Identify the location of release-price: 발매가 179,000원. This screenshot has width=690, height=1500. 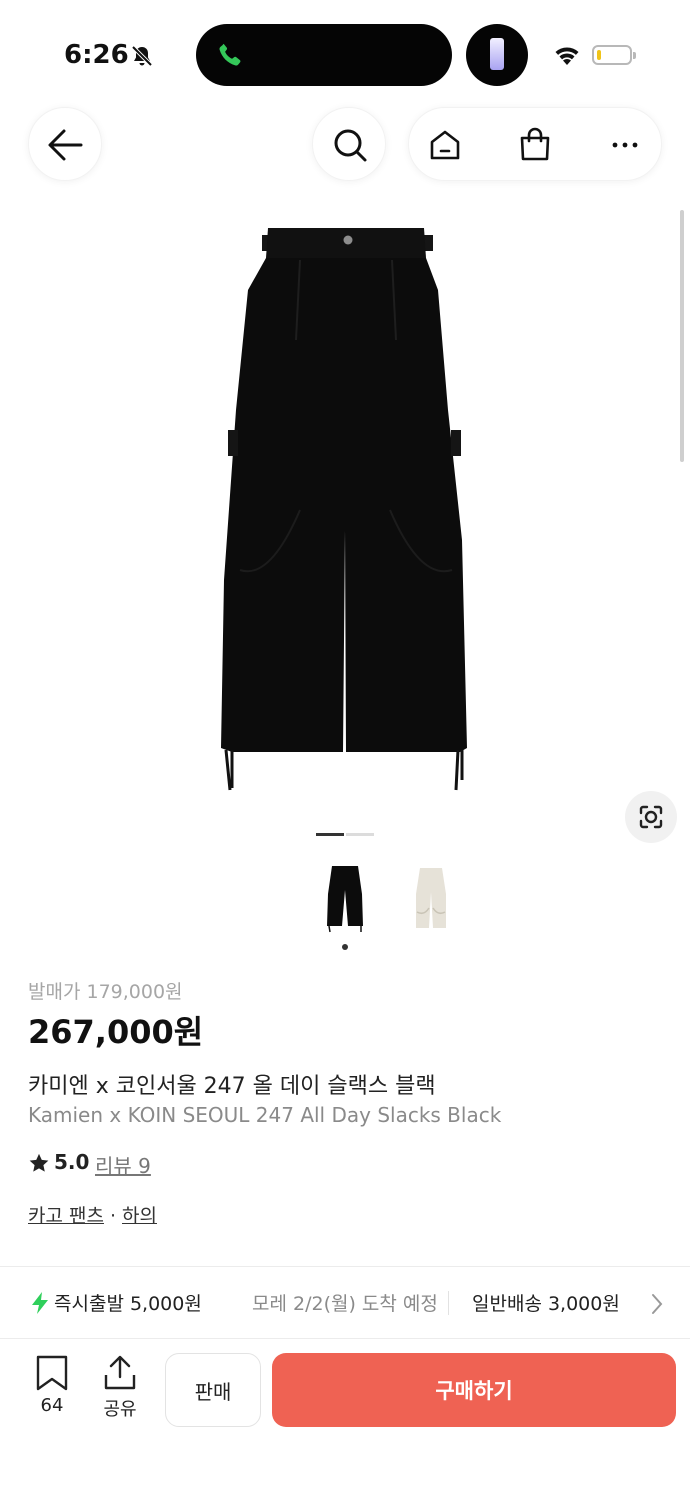
(105, 992).